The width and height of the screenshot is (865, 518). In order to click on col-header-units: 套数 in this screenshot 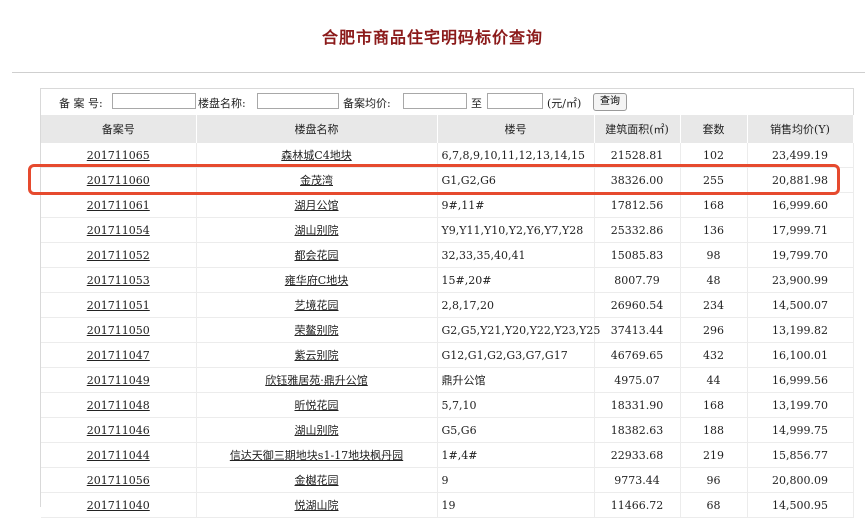, I will do `click(714, 129)`.